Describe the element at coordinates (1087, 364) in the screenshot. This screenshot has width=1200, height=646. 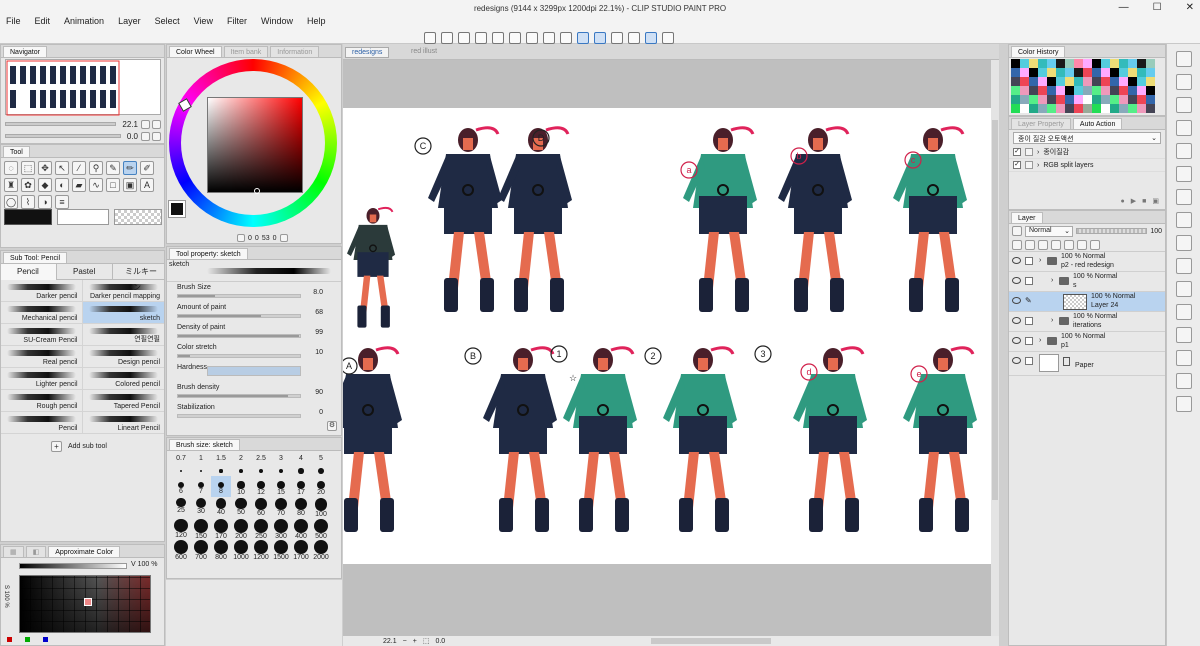
I see `layer-row: Paper` at that location.